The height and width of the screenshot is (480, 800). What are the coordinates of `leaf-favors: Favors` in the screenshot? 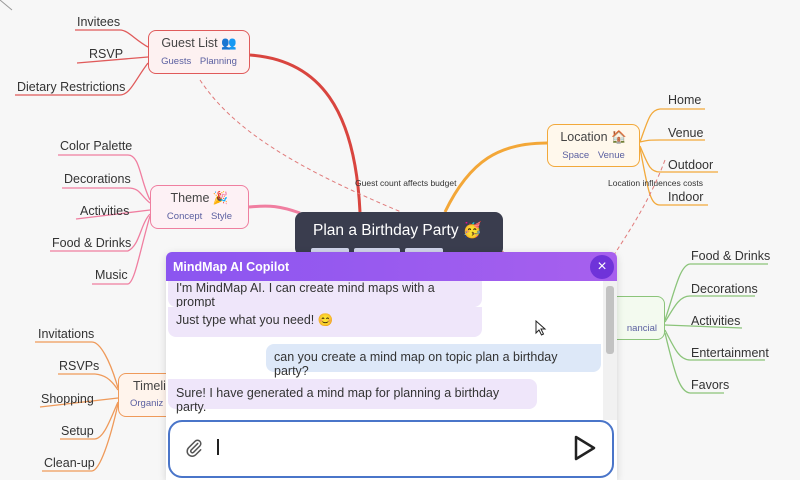 It's located at (710, 385).